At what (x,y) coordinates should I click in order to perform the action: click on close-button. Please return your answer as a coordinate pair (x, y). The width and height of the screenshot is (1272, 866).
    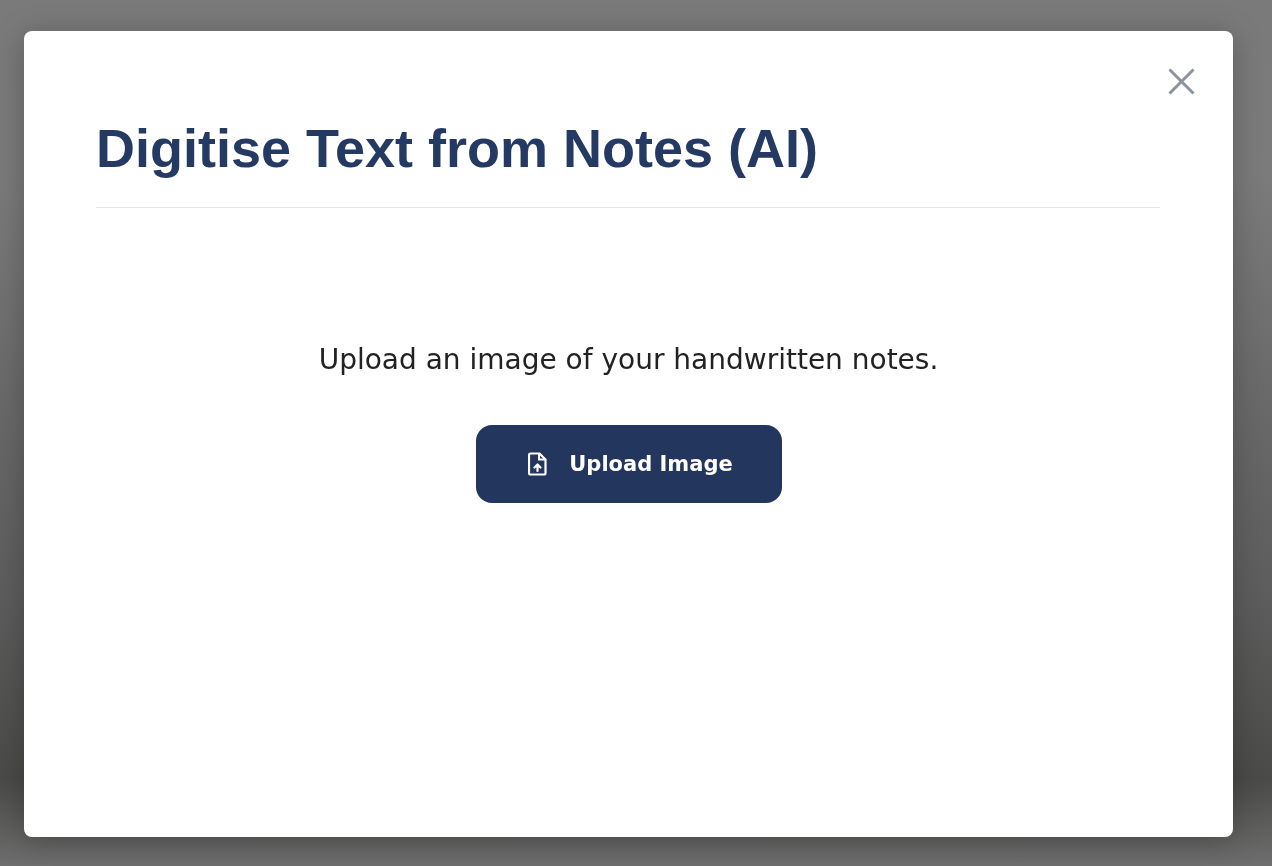
    Looking at the image, I should click on (1181, 81).